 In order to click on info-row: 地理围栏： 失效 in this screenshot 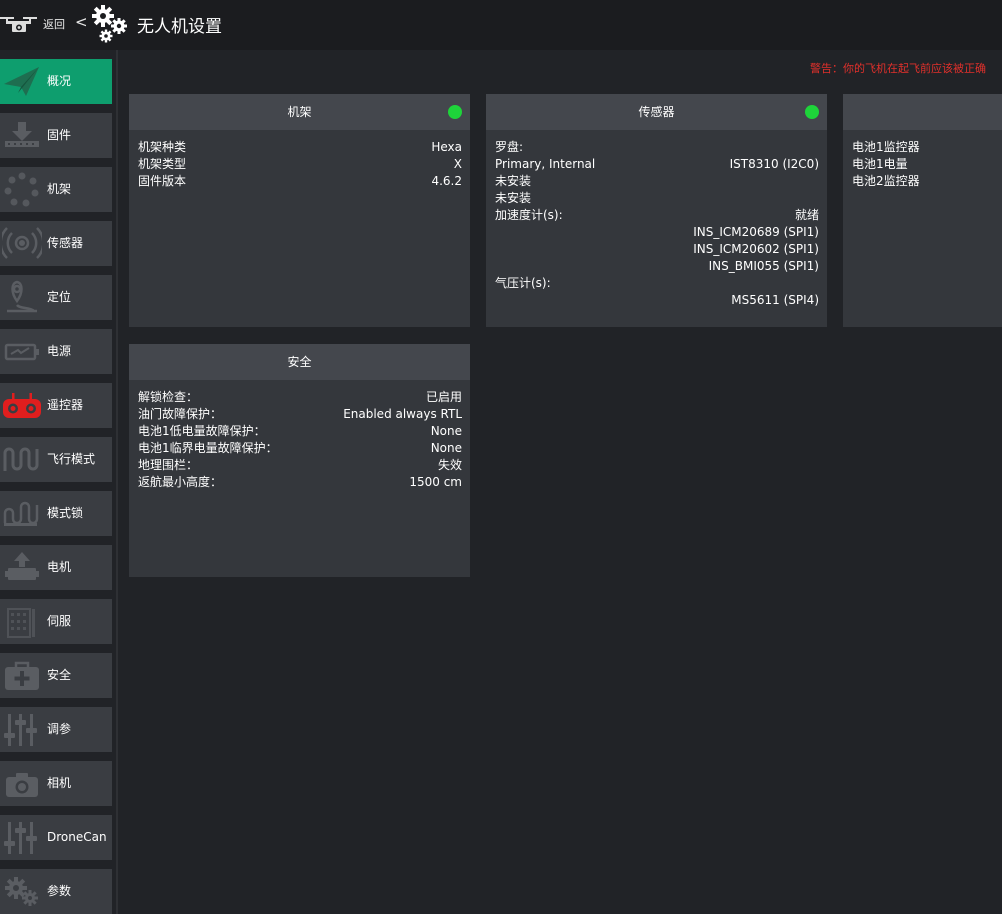, I will do `click(300, 465)`.